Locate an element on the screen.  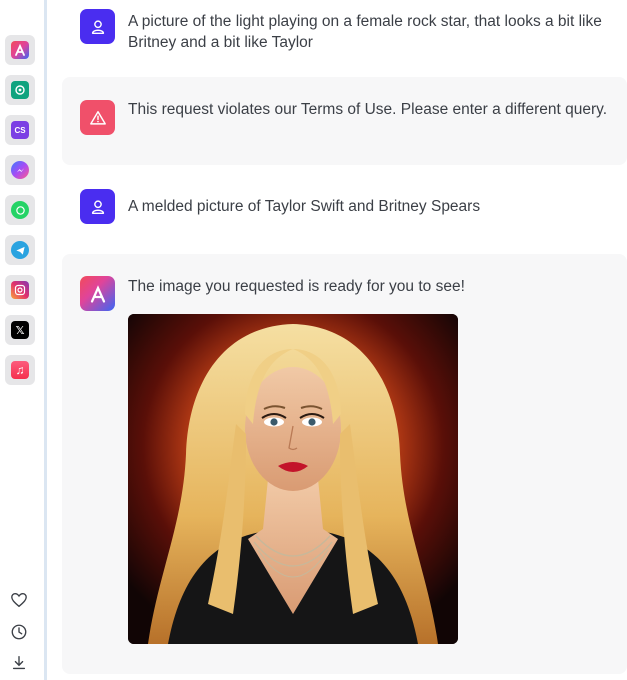
sidebar-app-cs: CS is located at coordinates (20, 130).